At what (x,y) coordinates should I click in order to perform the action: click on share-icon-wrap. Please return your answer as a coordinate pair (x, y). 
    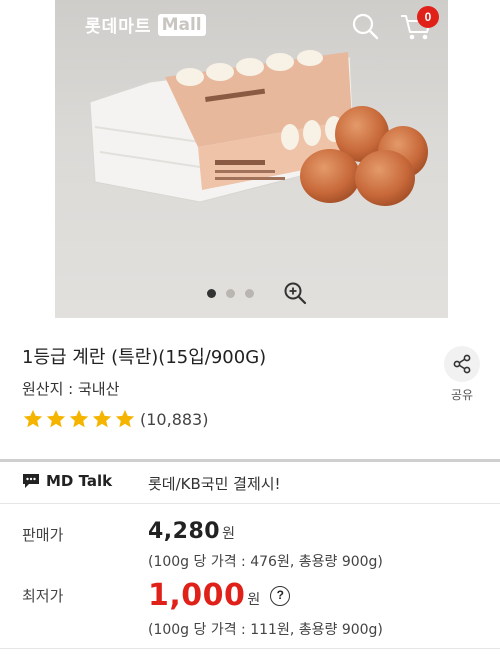
    Looking at the image, I should click on (462, 364).